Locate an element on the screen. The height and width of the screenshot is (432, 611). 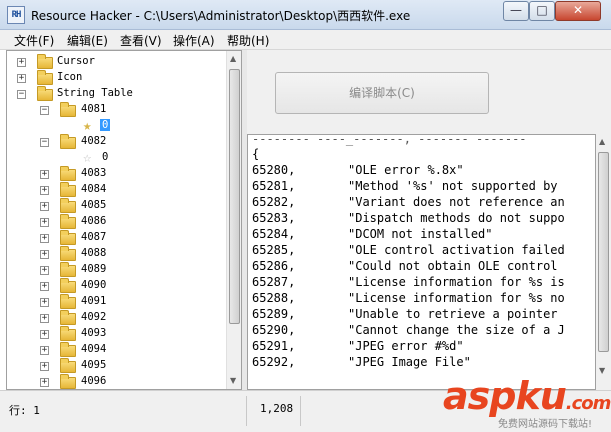
tree-item-4090: +4090 is located at coordinates (117, 286).